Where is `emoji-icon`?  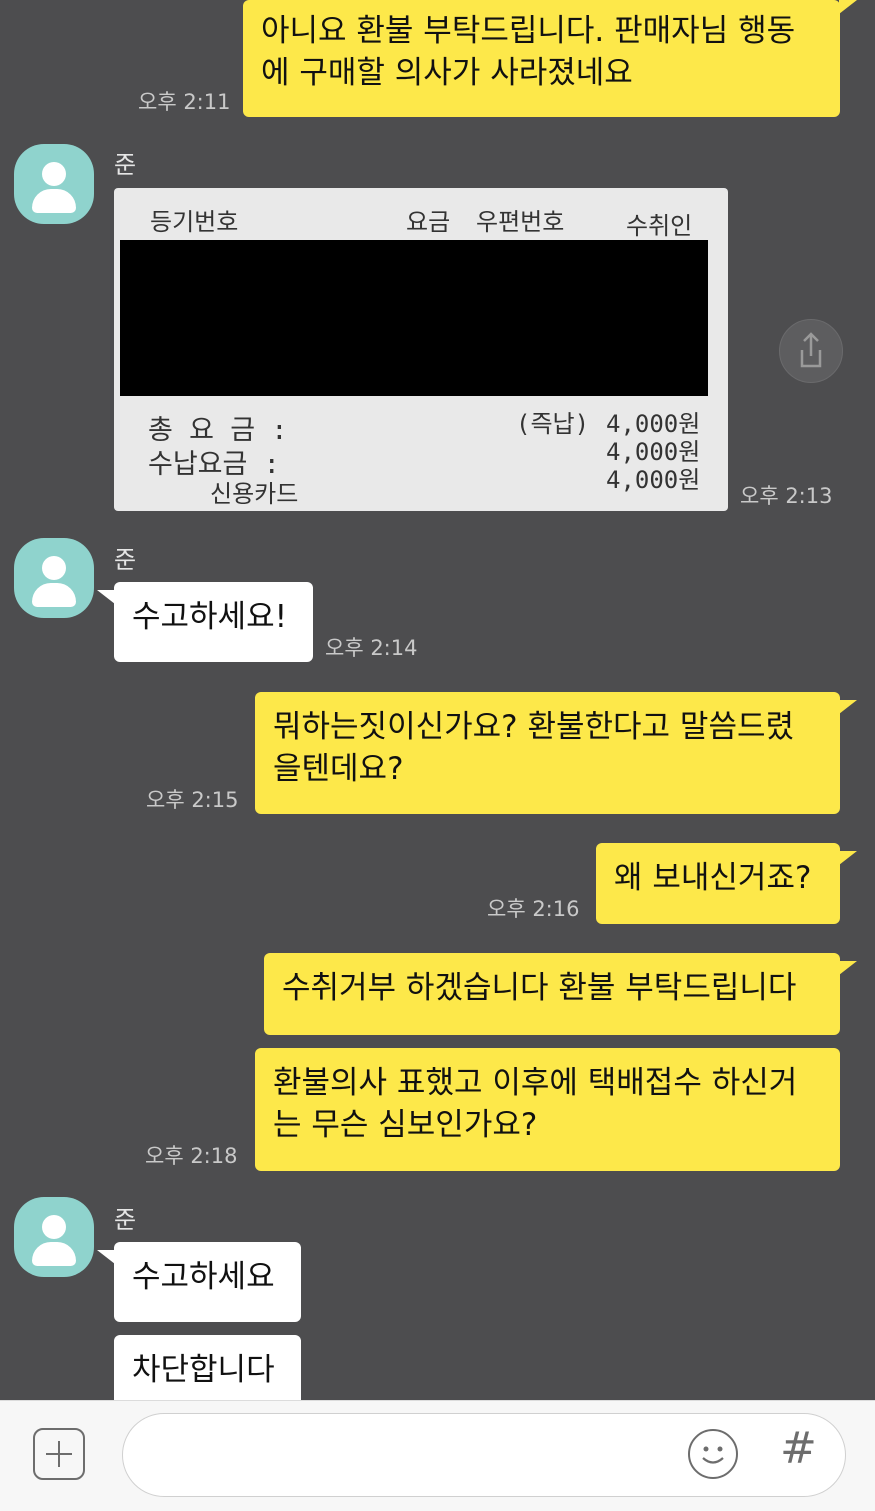 emoji-icon is located at coordinates (713, 1454).